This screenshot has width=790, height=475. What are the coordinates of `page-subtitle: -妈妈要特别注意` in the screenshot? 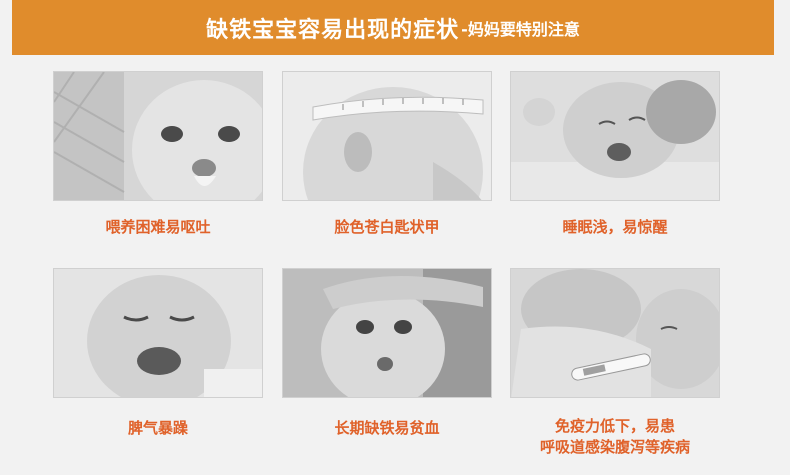 It's located at (520, 29).